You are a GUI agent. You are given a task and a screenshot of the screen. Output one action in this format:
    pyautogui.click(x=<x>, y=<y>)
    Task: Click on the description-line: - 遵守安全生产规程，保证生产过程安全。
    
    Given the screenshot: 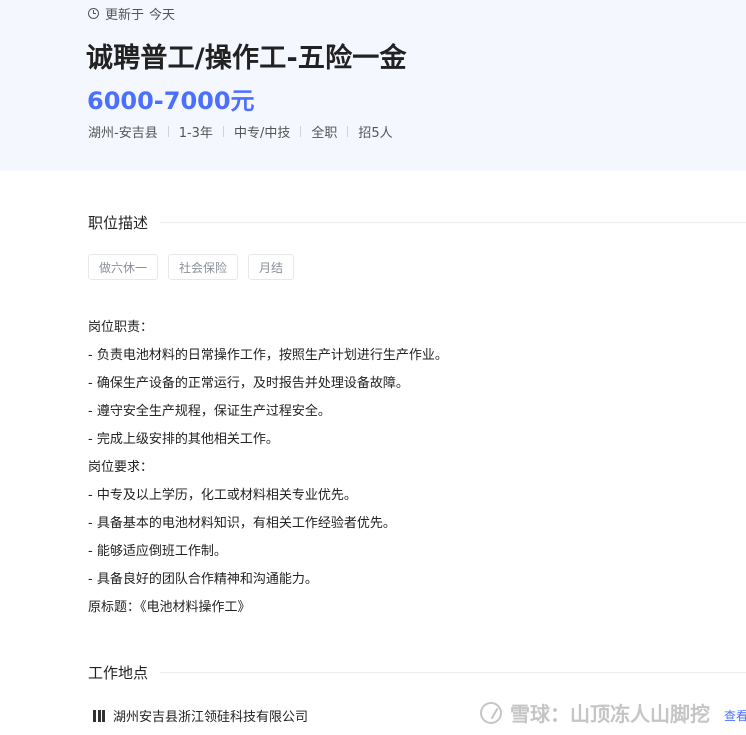 What is the action you would take?
    pyautogui.click(x=209, y=411)
    